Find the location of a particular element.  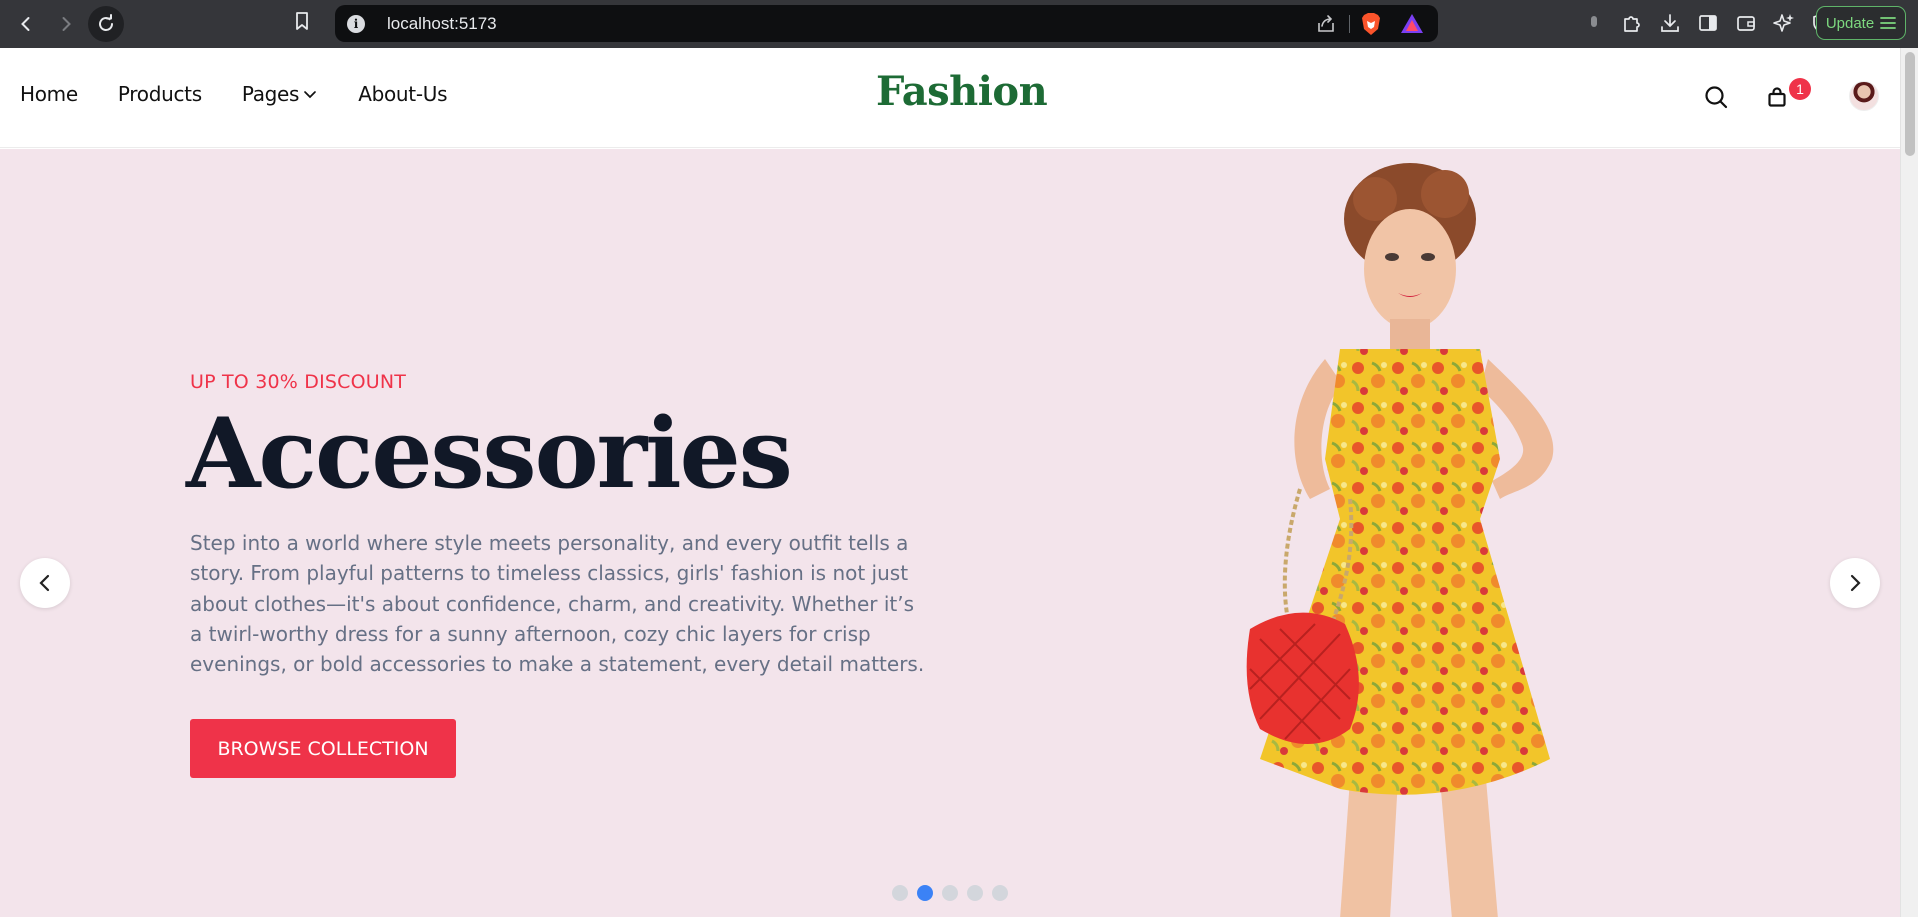

search-icon is located at coordinates (1716, 97).